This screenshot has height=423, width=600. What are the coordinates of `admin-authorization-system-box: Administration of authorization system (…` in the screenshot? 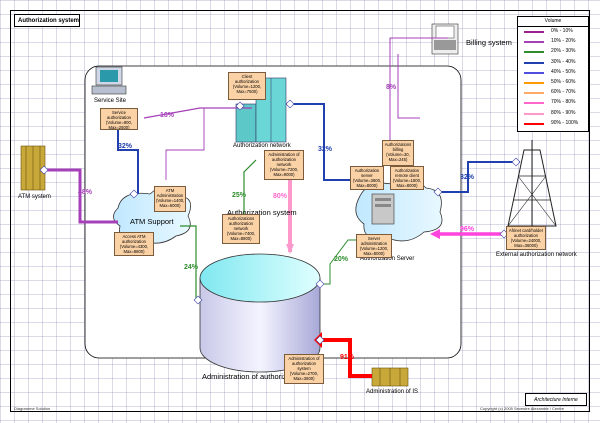 It's located at (304, 369).